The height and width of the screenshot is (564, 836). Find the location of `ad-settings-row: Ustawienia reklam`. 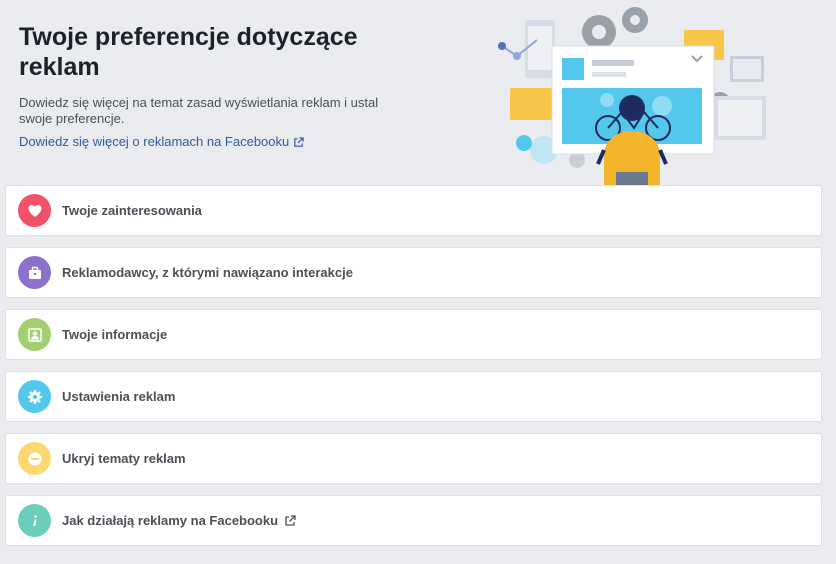

ad-settings-row: Ustawienia reklam is located at coordinates (413, 396).